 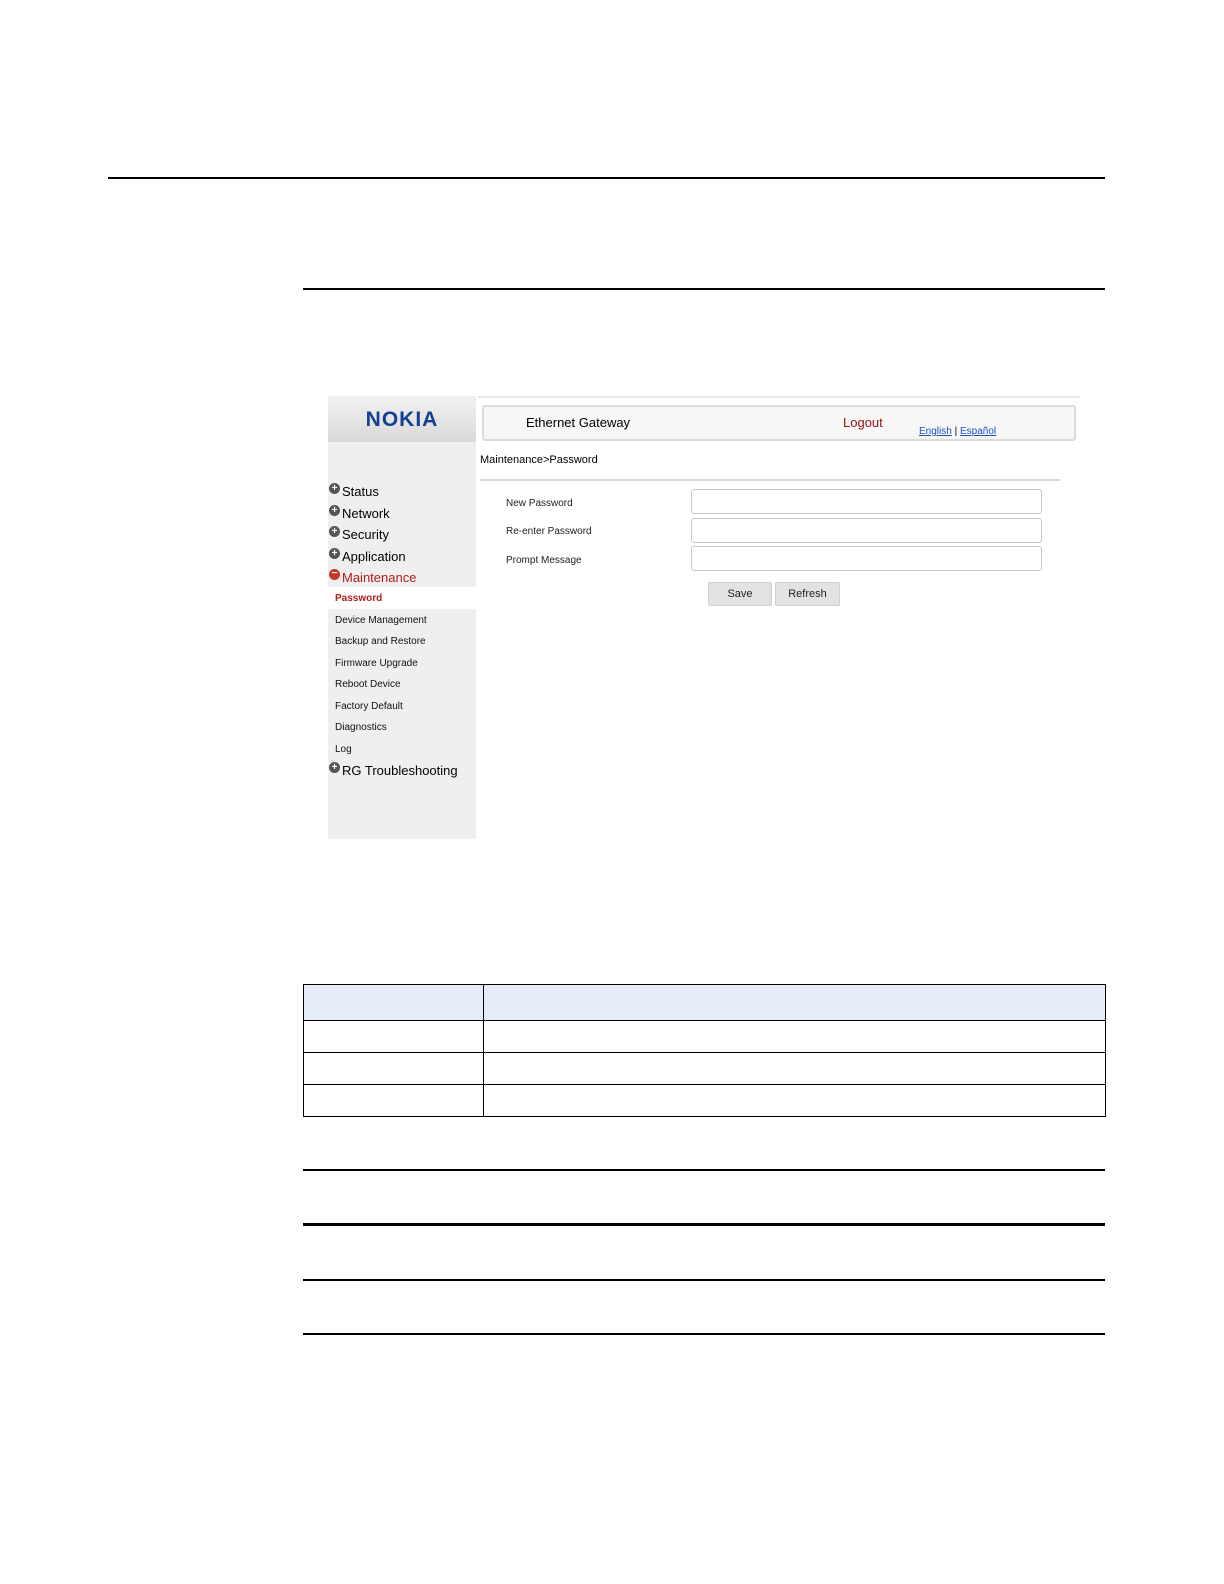 What do you see at coordinates (866, 530) in the screenshot?
I see `reenter-password-input` at bounding box center [866, 530].